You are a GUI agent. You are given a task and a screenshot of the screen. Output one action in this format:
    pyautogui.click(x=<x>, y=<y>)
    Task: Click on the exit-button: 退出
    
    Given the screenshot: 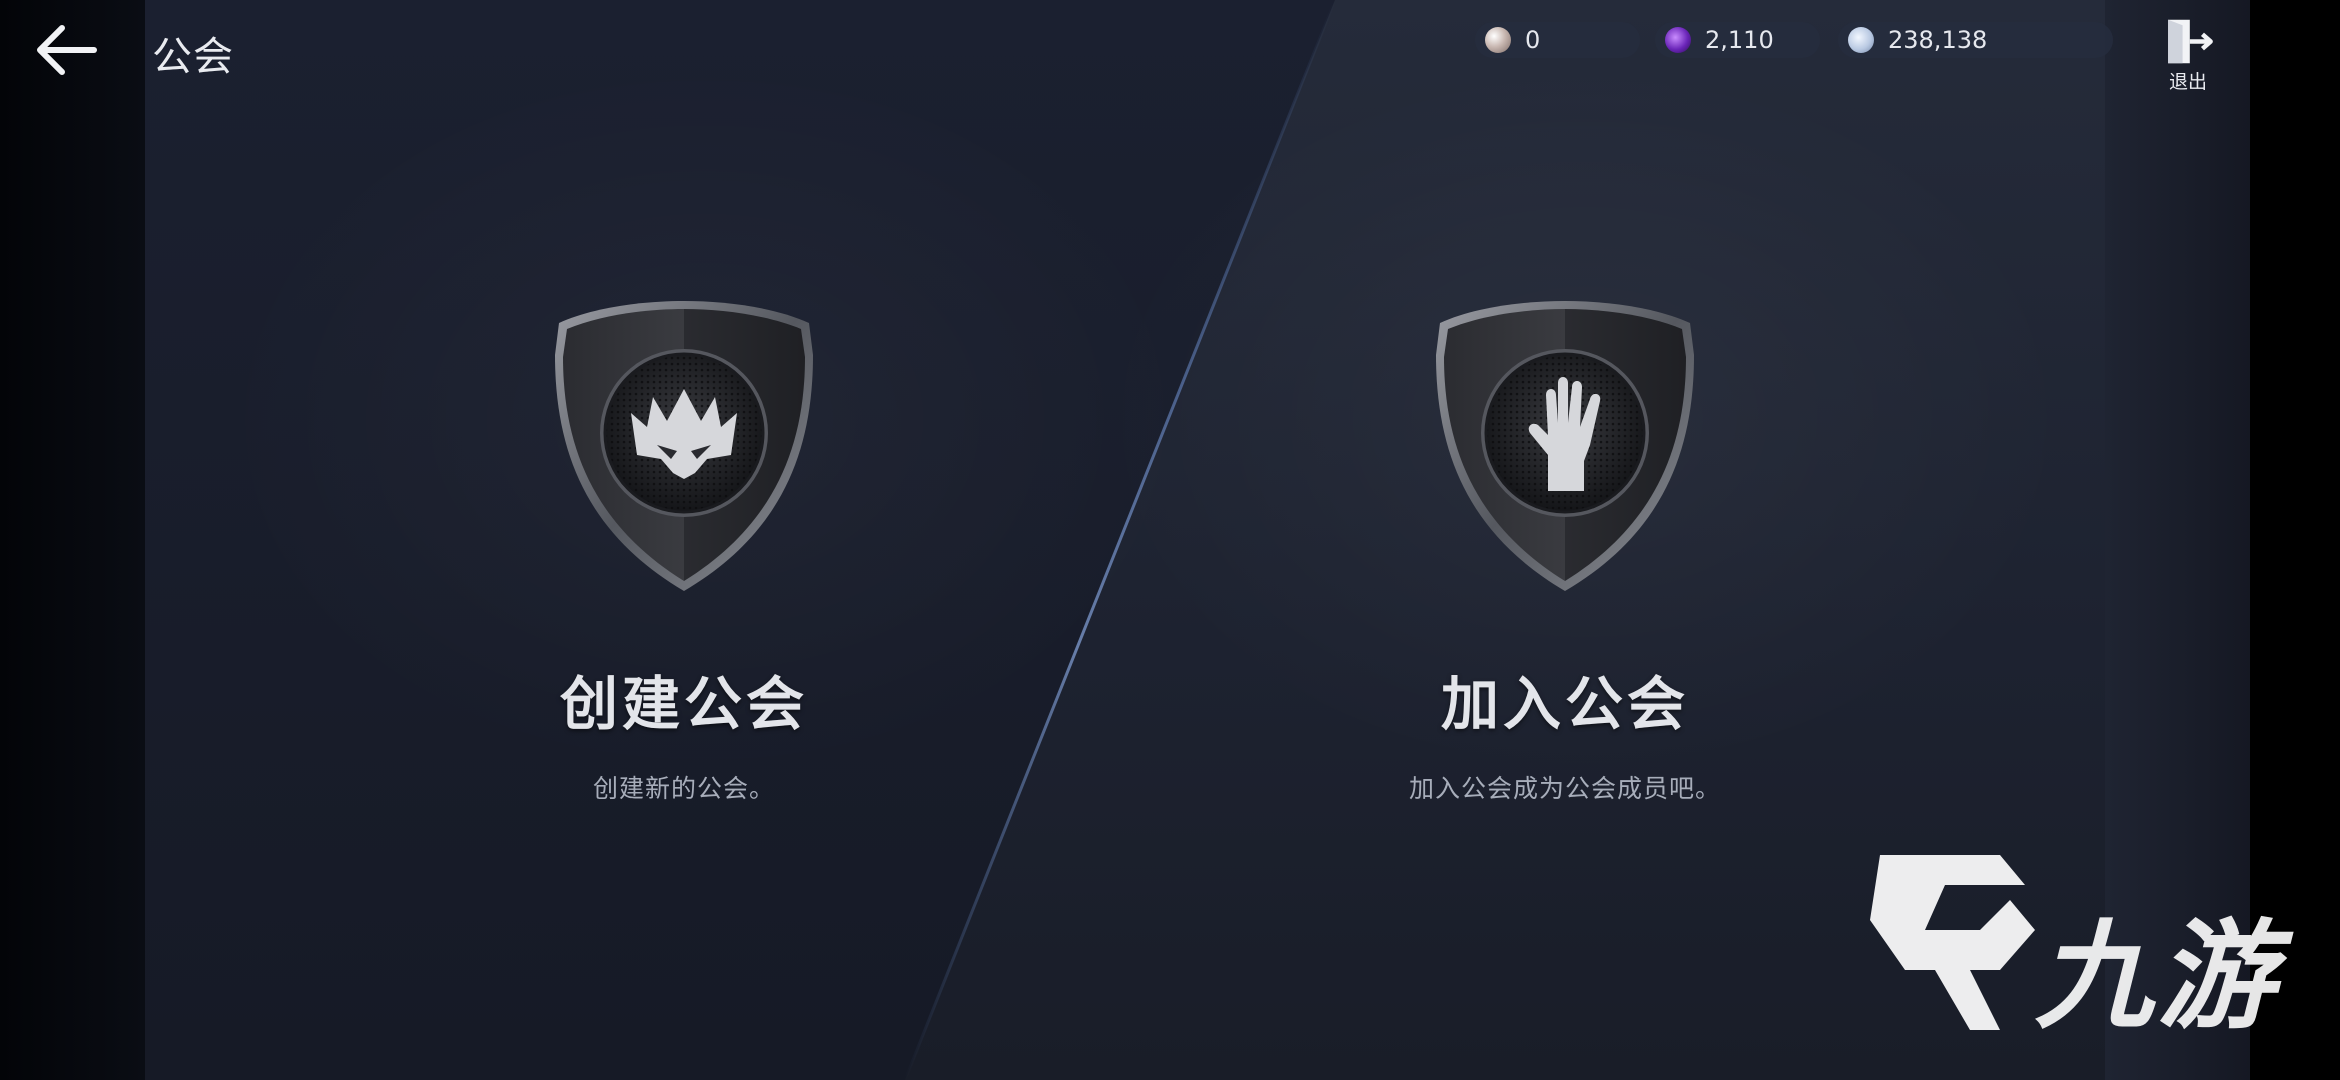 What is the action you would take?
    pyautogui.click(x=2188, y=56)
    